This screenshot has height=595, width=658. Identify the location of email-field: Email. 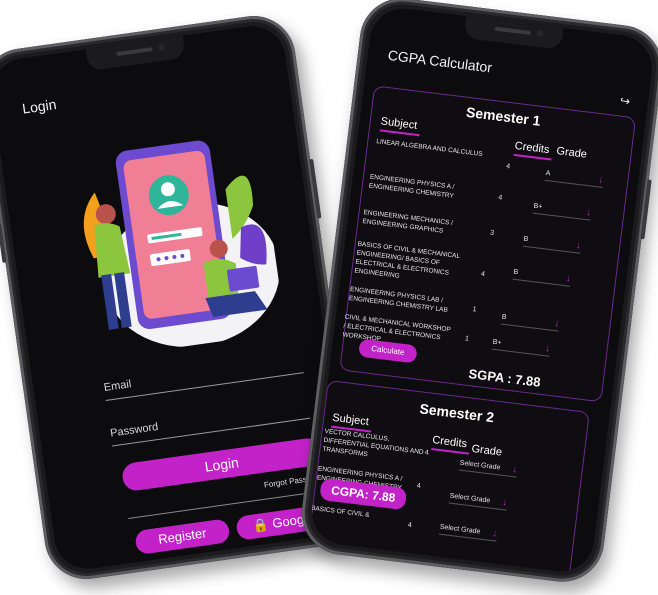
(203, 377).